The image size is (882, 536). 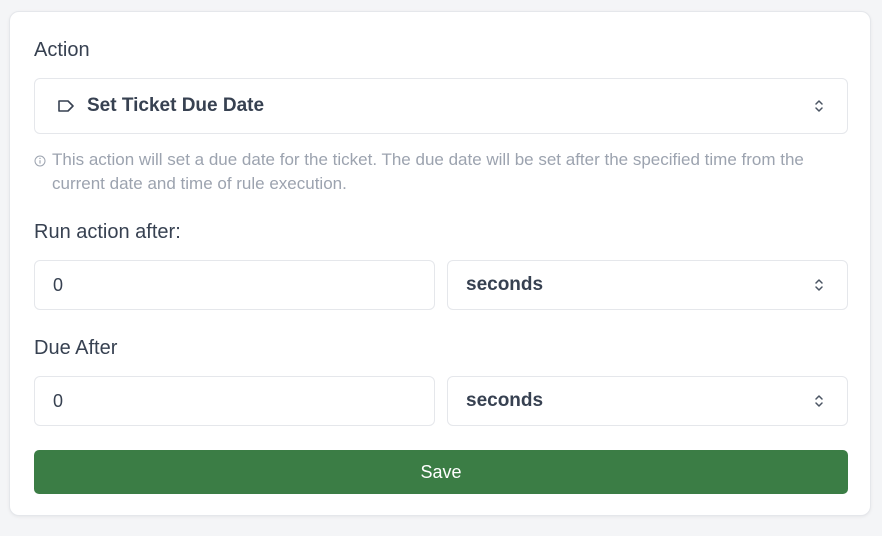 What do you see at coordinates (66, 106) in the screenshot?
I see `tag-icon` at bounding box center [66, 106].